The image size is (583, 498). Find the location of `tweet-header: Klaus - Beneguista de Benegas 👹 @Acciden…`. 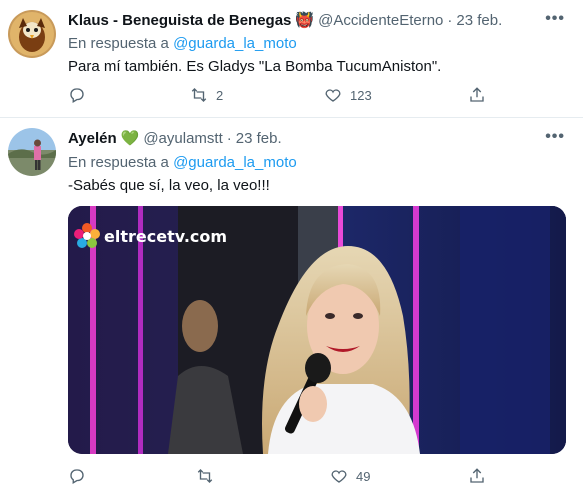

tweet-header: Klaus - Beneguista de Benegas 👹 @Acciden… is located at coordinates (285, 21).